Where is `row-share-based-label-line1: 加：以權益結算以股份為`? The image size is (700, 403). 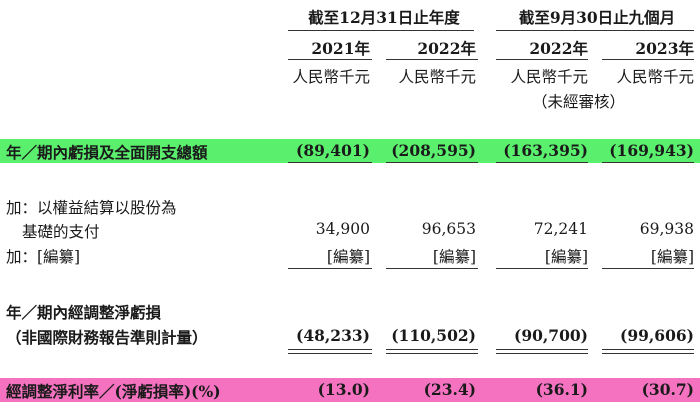
row-share-based-label-line1: 加：以權益結算以股份為 is located at coordinates (91, 208).